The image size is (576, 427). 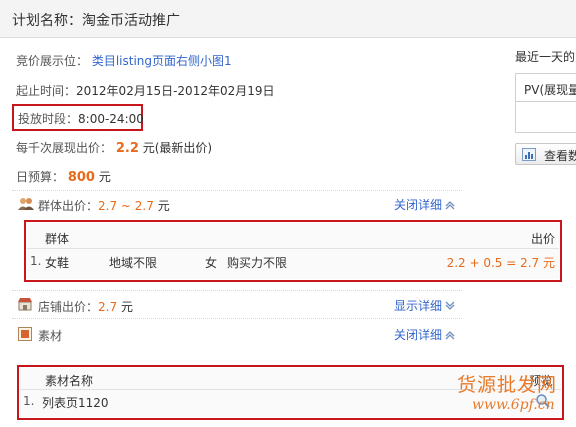 I want to click on row-purchasing-power: 购买力不限, so click(x=257, y=263).